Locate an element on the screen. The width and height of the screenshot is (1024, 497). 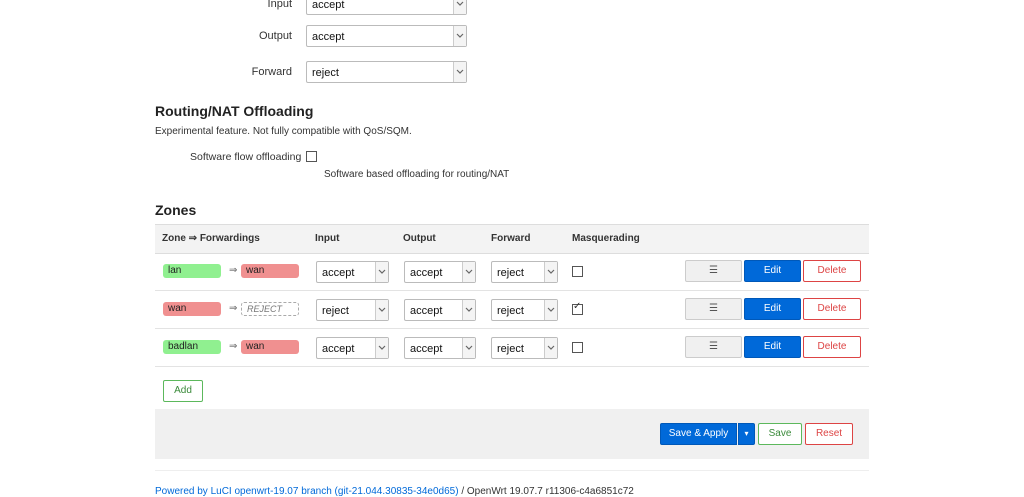
zone-input-select: reject is located at coordinates (352, 310).